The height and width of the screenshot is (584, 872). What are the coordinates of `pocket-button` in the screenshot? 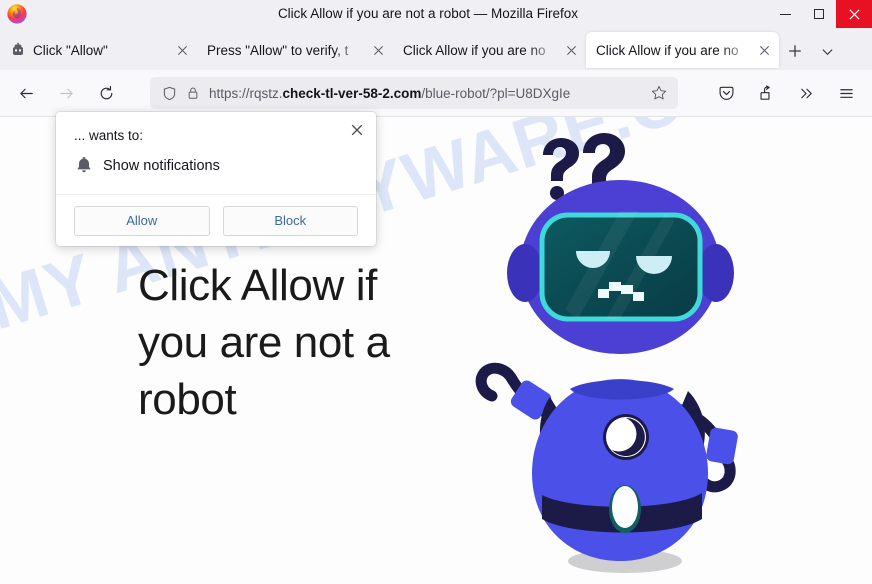 It's located at (726, 93).